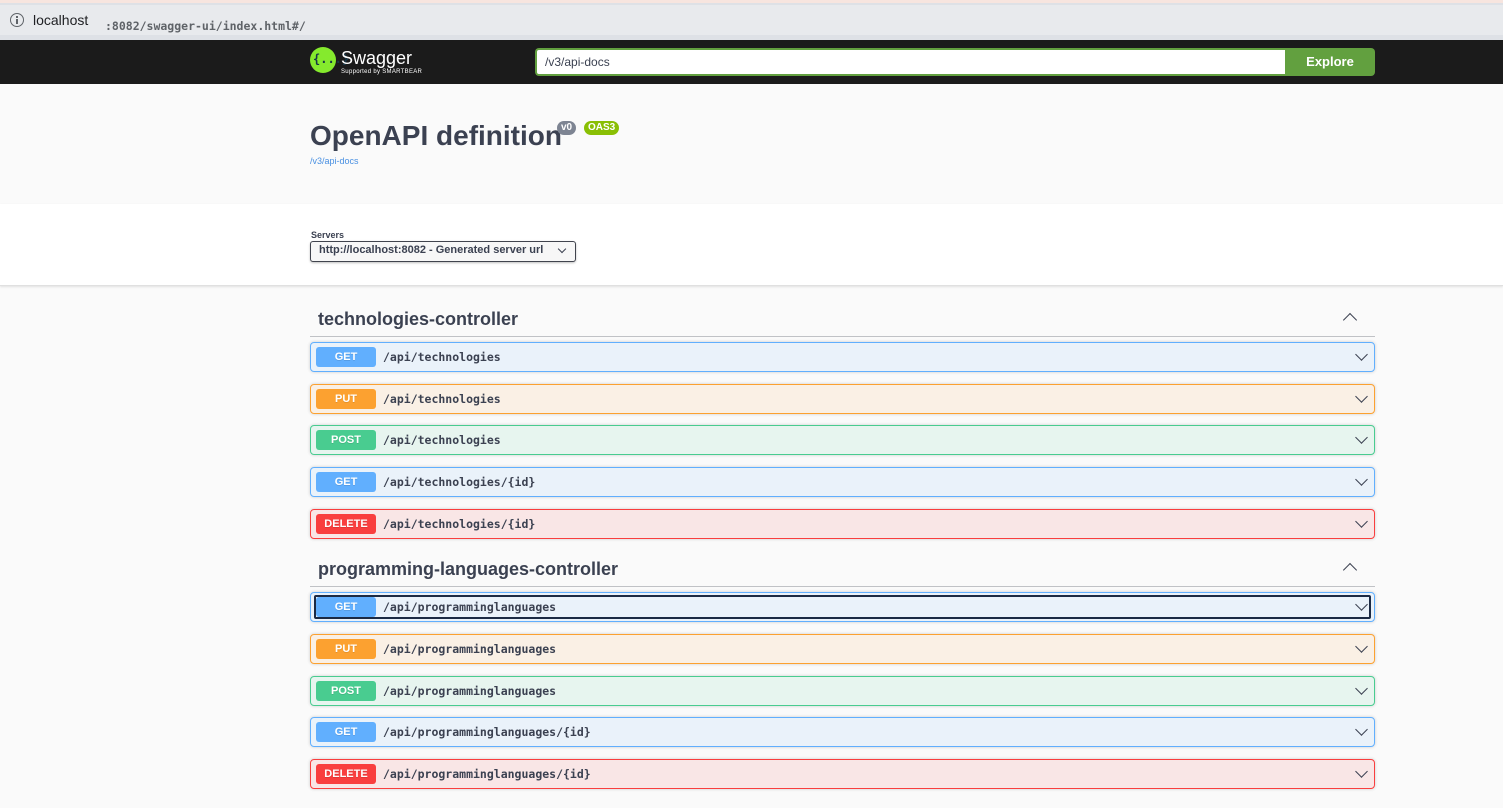 This screenshot has height=808, width=1503. Describe the element at coordinates (842, 440) in the screenshot. I see `operation-post-technologies: POST /api/technologies` at that location.